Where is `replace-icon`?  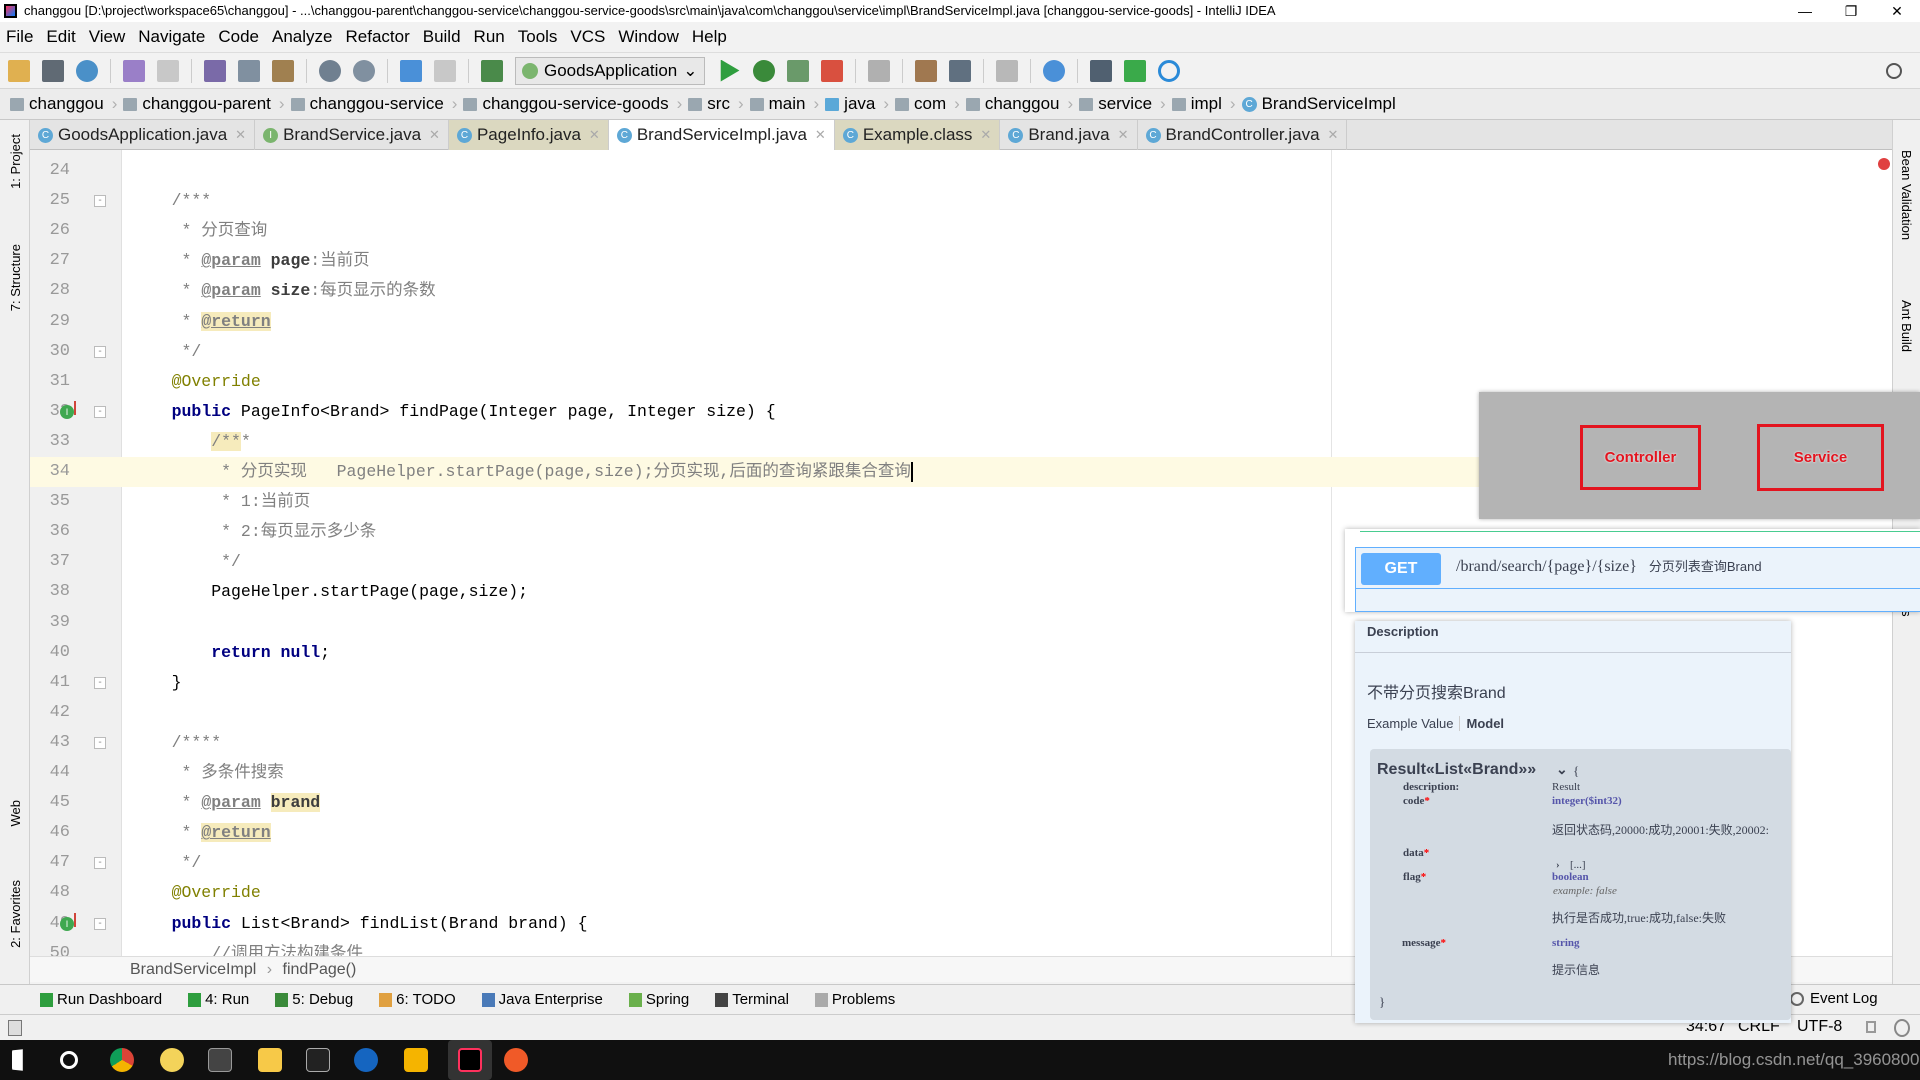
replace-icon is located at coordinates (364, 70).